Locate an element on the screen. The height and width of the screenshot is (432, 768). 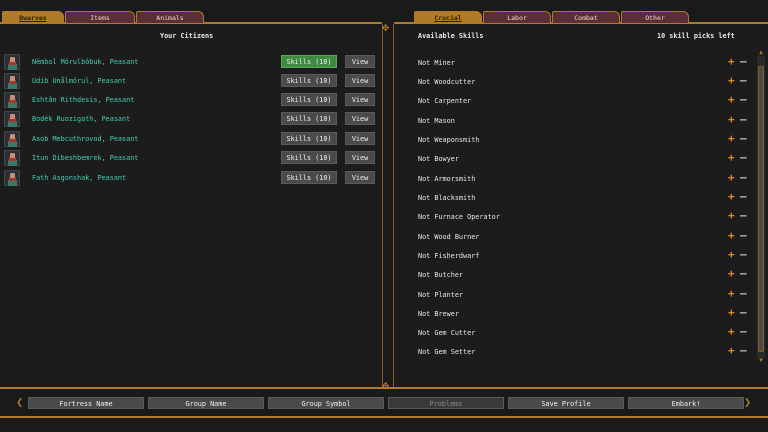
skill-name: Not Furnace Operator is located at coordinates (459, 217).